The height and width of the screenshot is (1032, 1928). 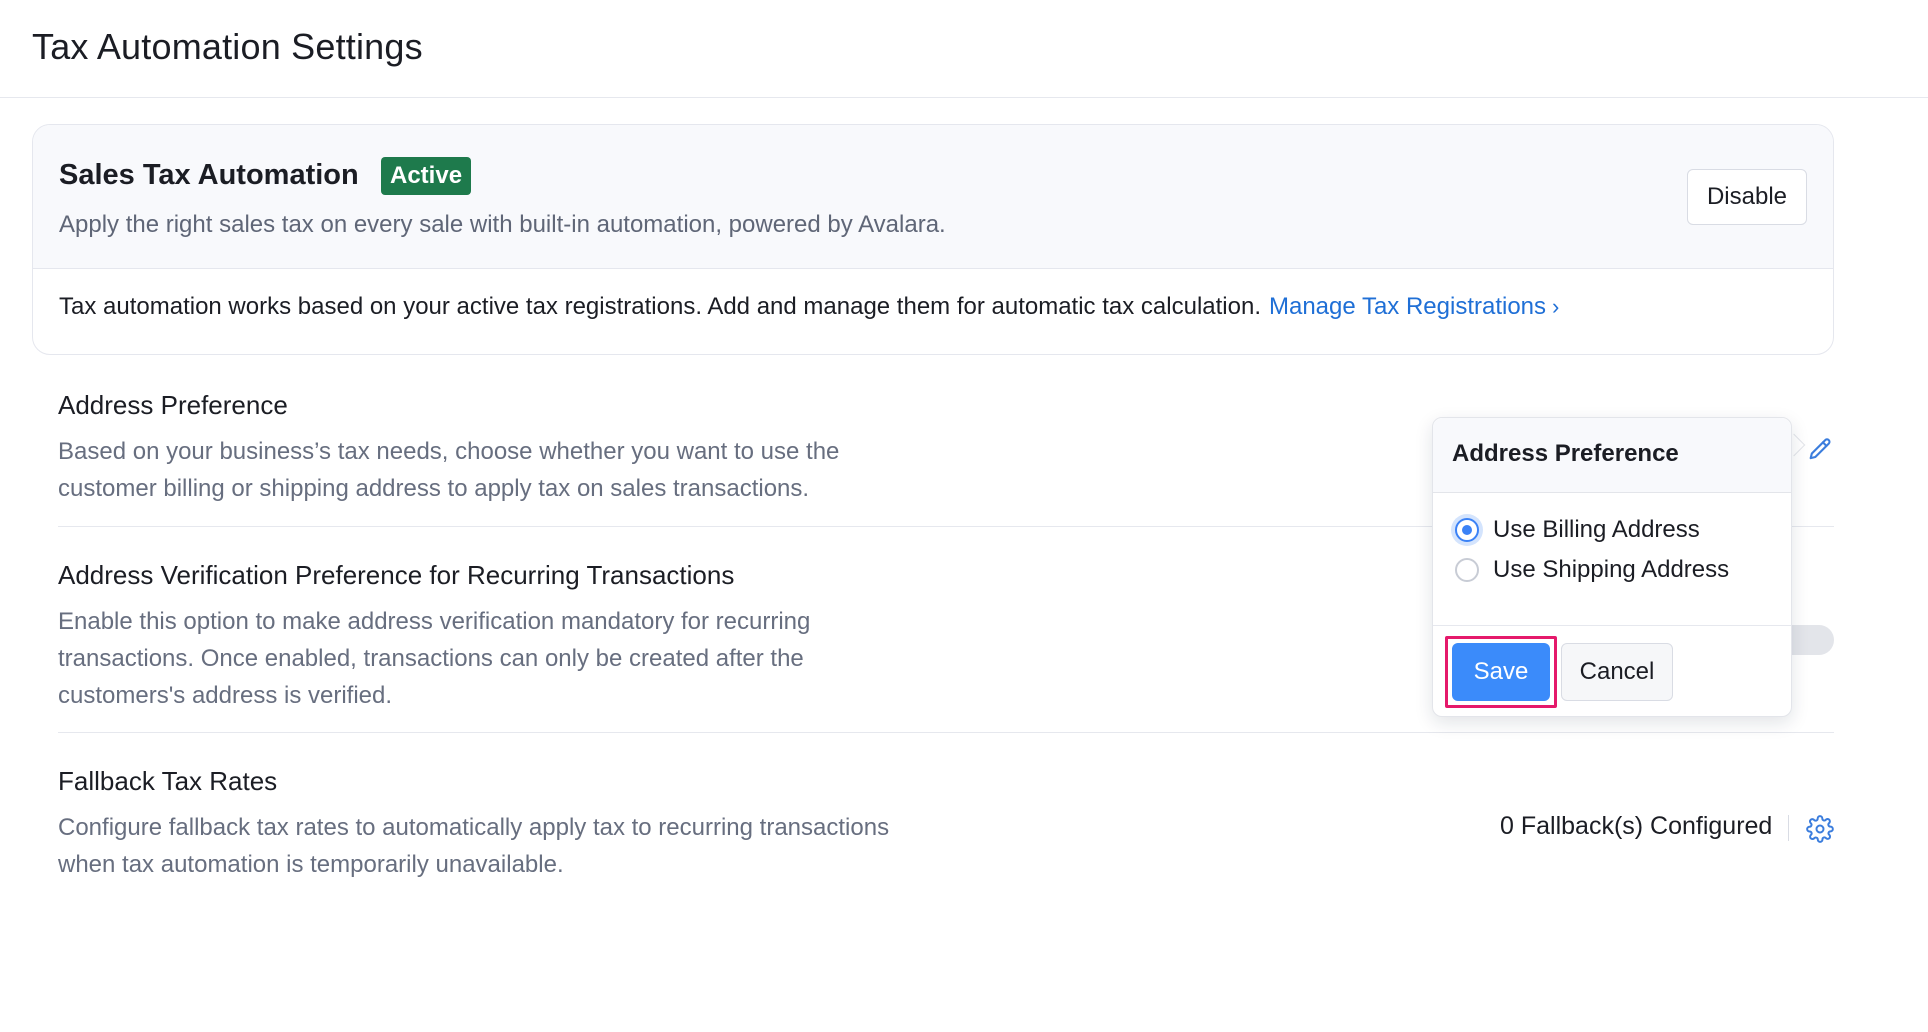 I want to click on manage-tax-registrations-link: Manage Tax Registrations ›, so click(x=1414, y=306).